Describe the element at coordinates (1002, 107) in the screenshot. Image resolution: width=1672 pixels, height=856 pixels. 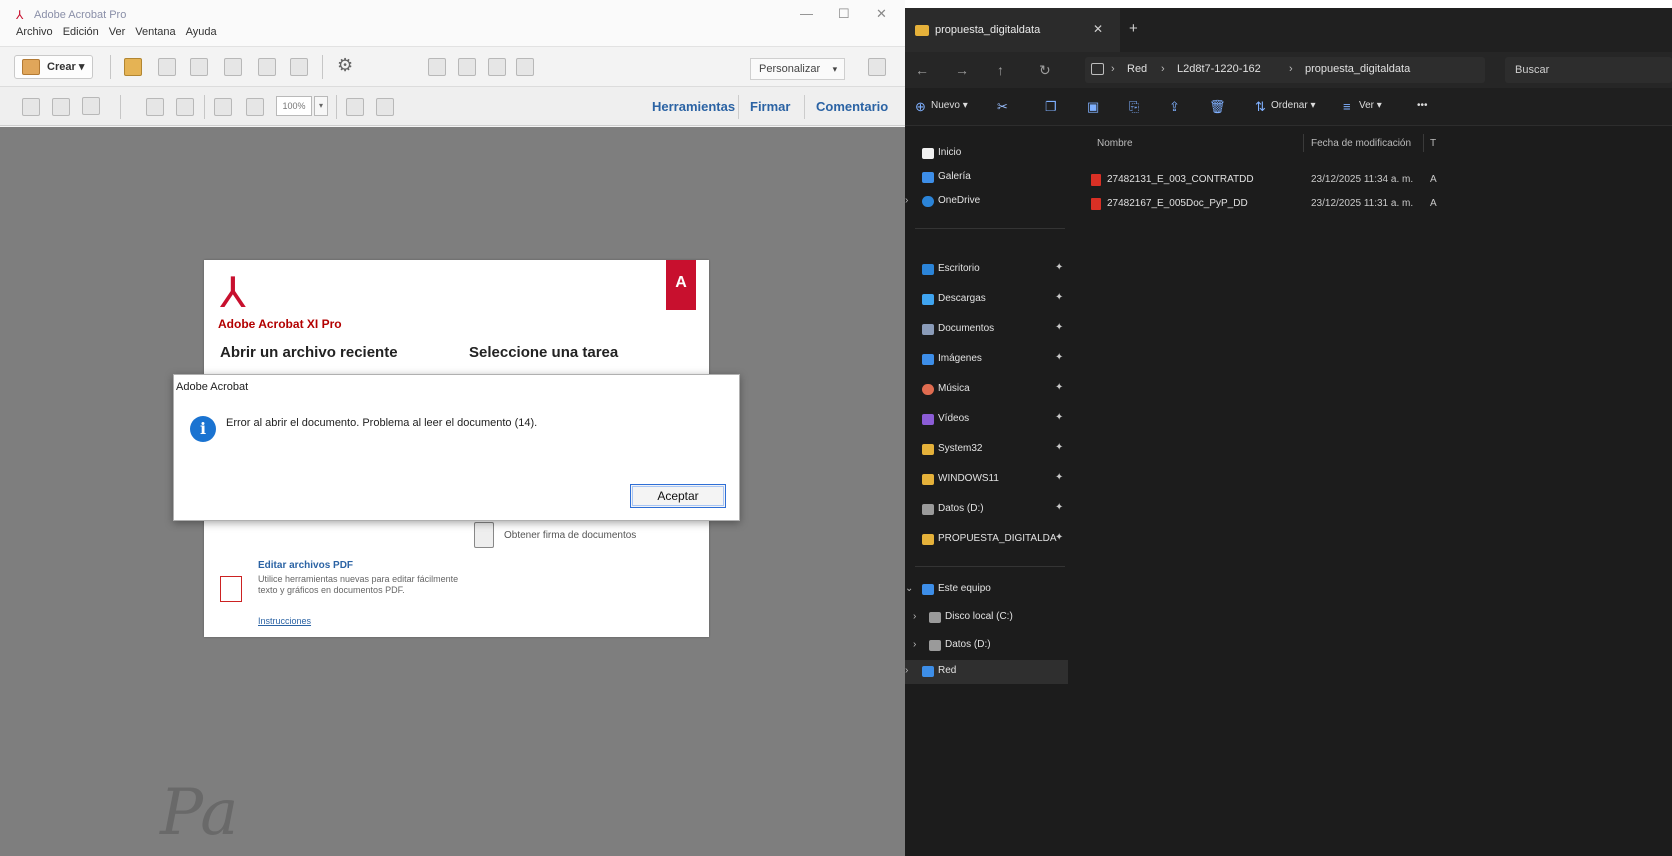
I see `cut-icon: ✂` at that location.